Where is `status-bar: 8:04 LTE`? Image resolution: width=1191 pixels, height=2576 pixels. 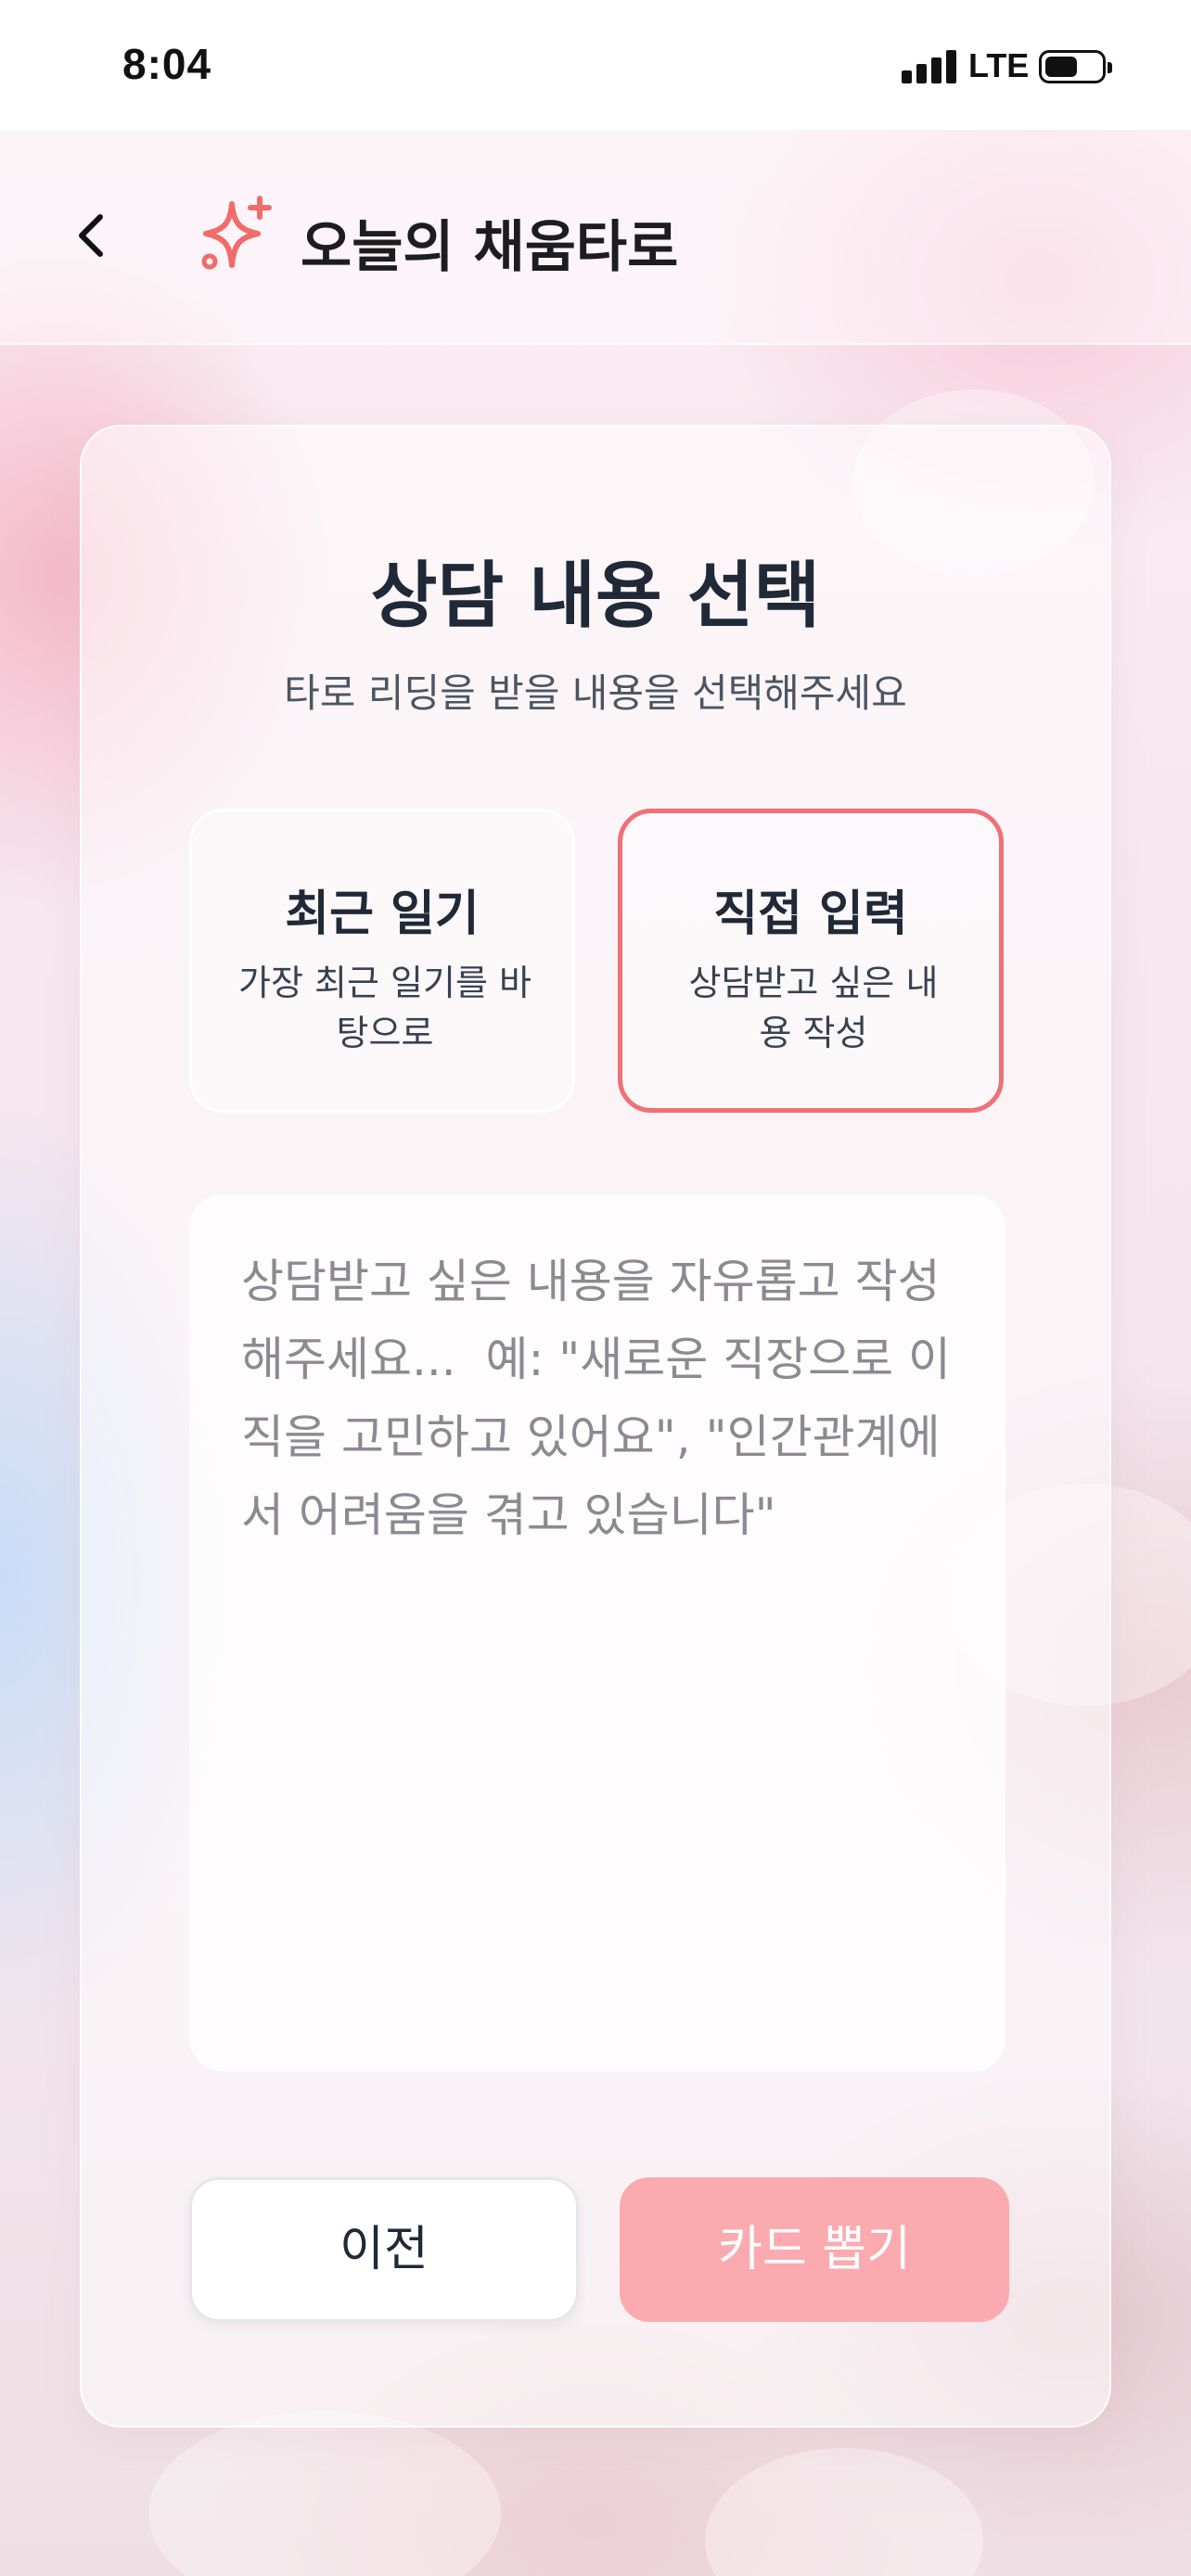 status-bar: 8:04 LTE is located at coordinates (595, 65).